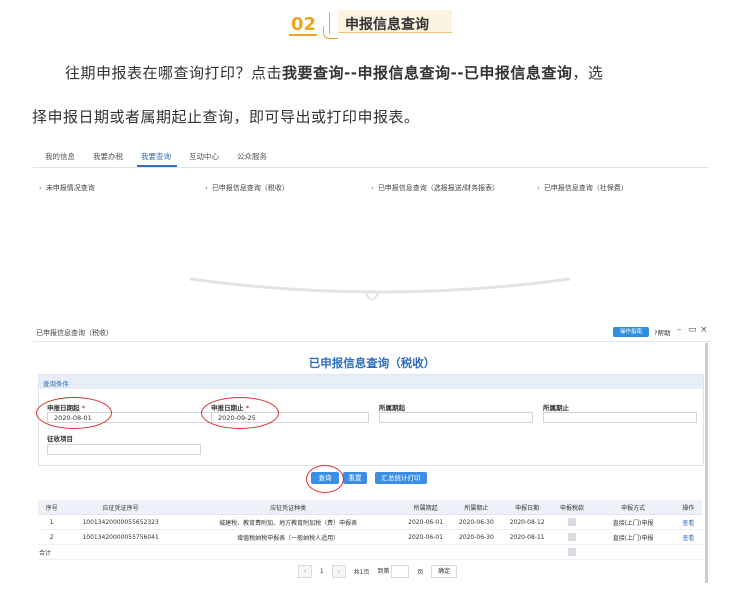  What do you see at coordinates (288, 507) in the screenshot?
I see `col-header: 应征凭证种类` at bounding box center [288, 507].